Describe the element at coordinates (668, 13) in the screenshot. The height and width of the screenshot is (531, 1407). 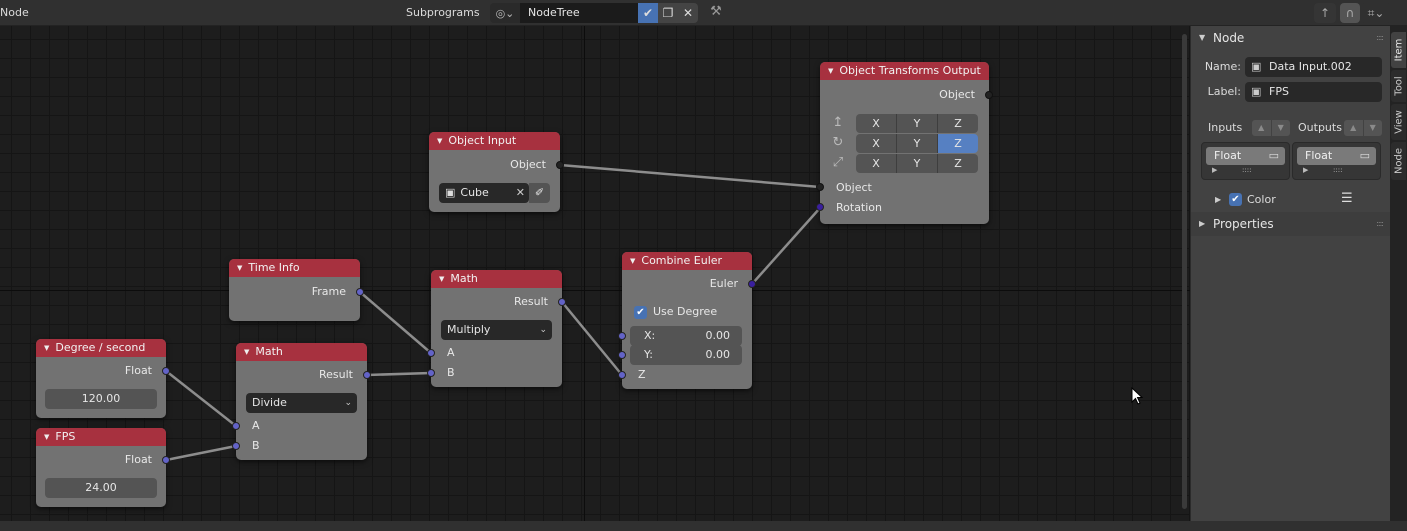
I see `duplicate-button: ❐` at that location.